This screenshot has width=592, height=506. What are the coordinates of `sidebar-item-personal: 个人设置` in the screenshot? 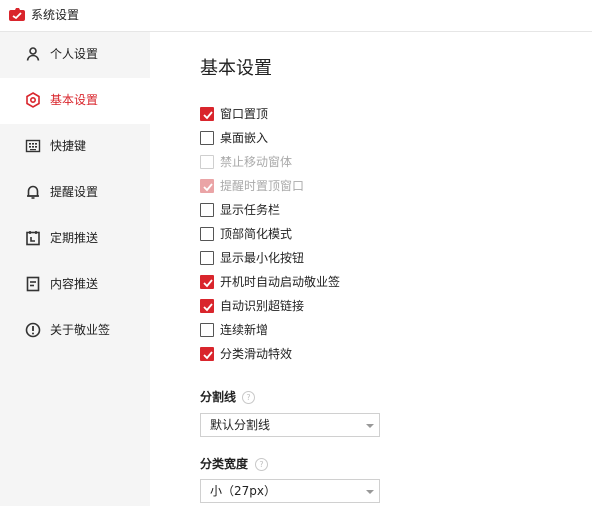 It's located at (75, 55).